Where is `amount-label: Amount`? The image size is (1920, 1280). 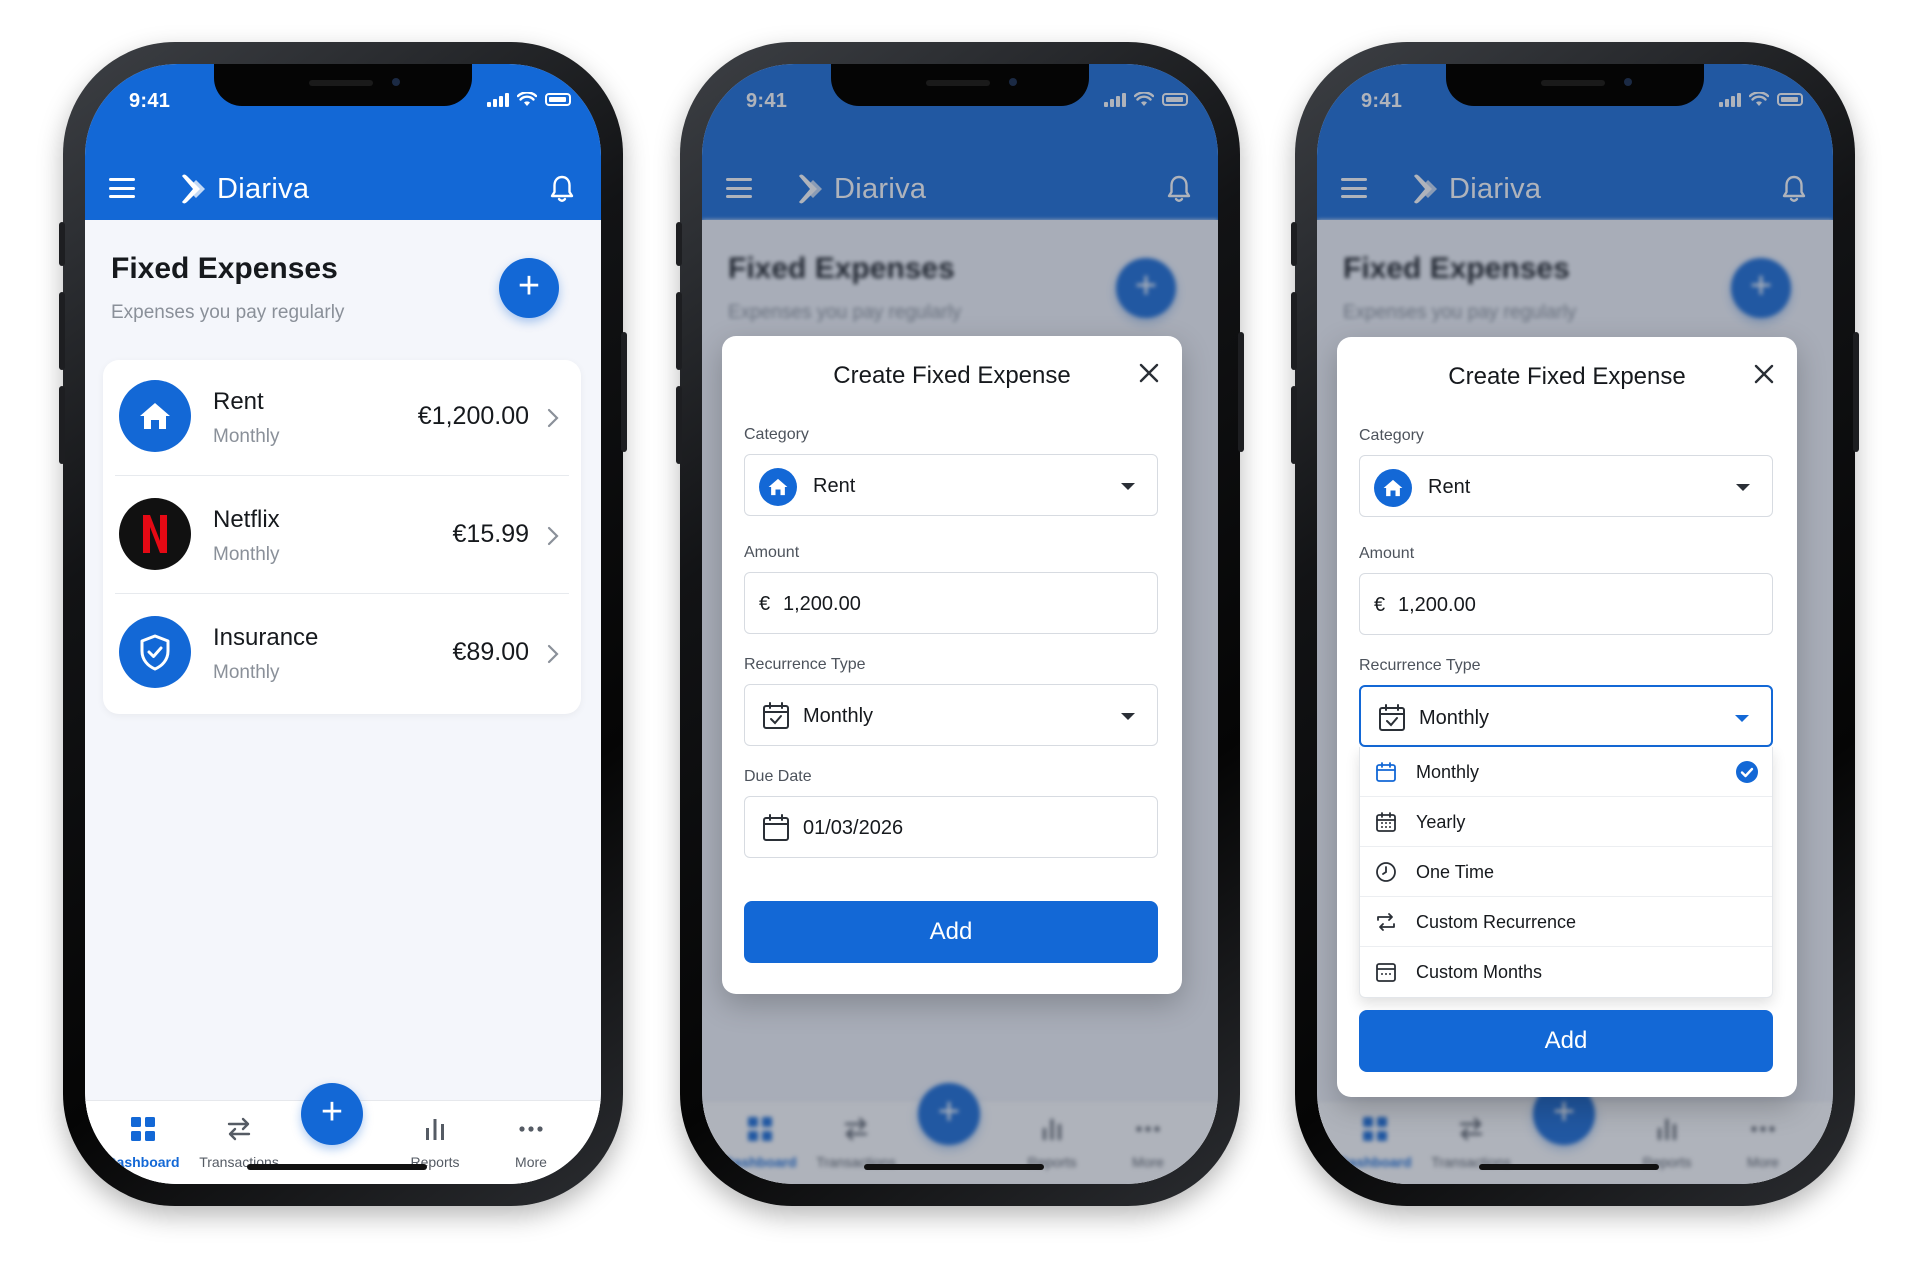 amount-label: Amount is located at coordinates (1387, 553).